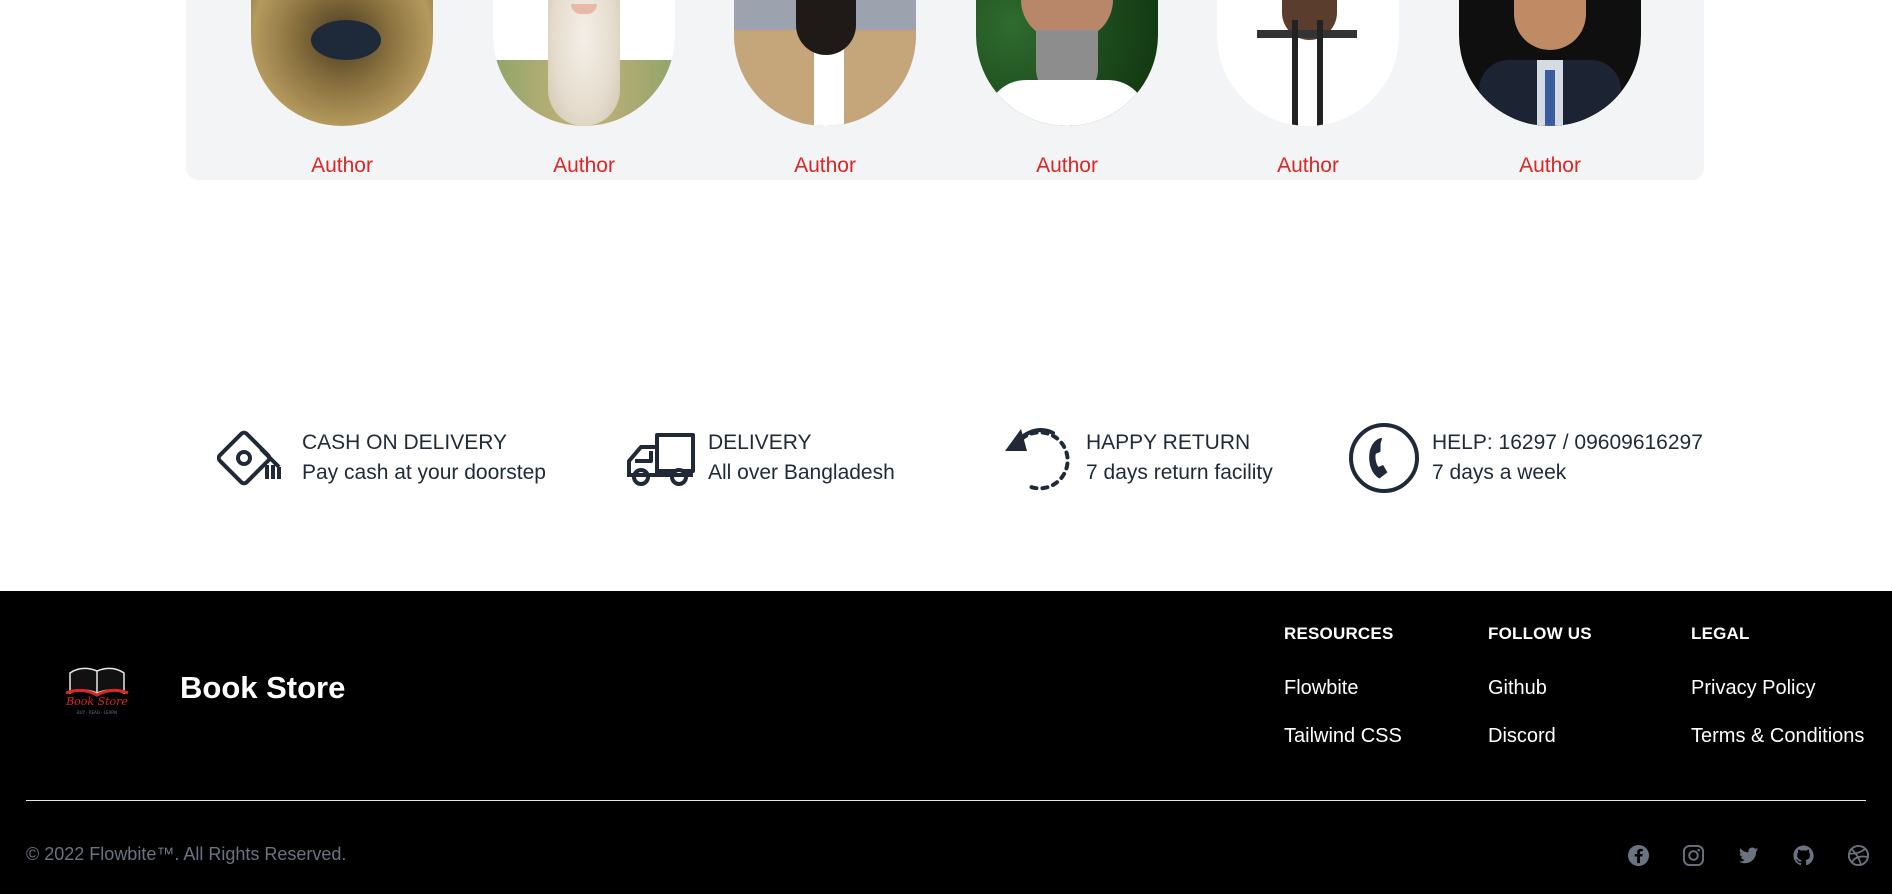 This screenshot has height=894, width=1892. Describe the element at coordinates (1777, 736) in the screenshot. I see `footer-link-terms: Terms & Conditions` at that location.